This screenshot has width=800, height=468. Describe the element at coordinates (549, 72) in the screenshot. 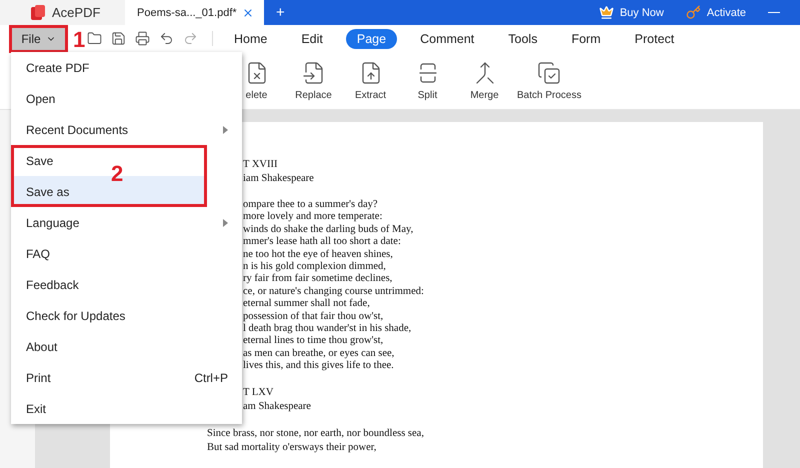

I see `batch-check-icon` at that location.